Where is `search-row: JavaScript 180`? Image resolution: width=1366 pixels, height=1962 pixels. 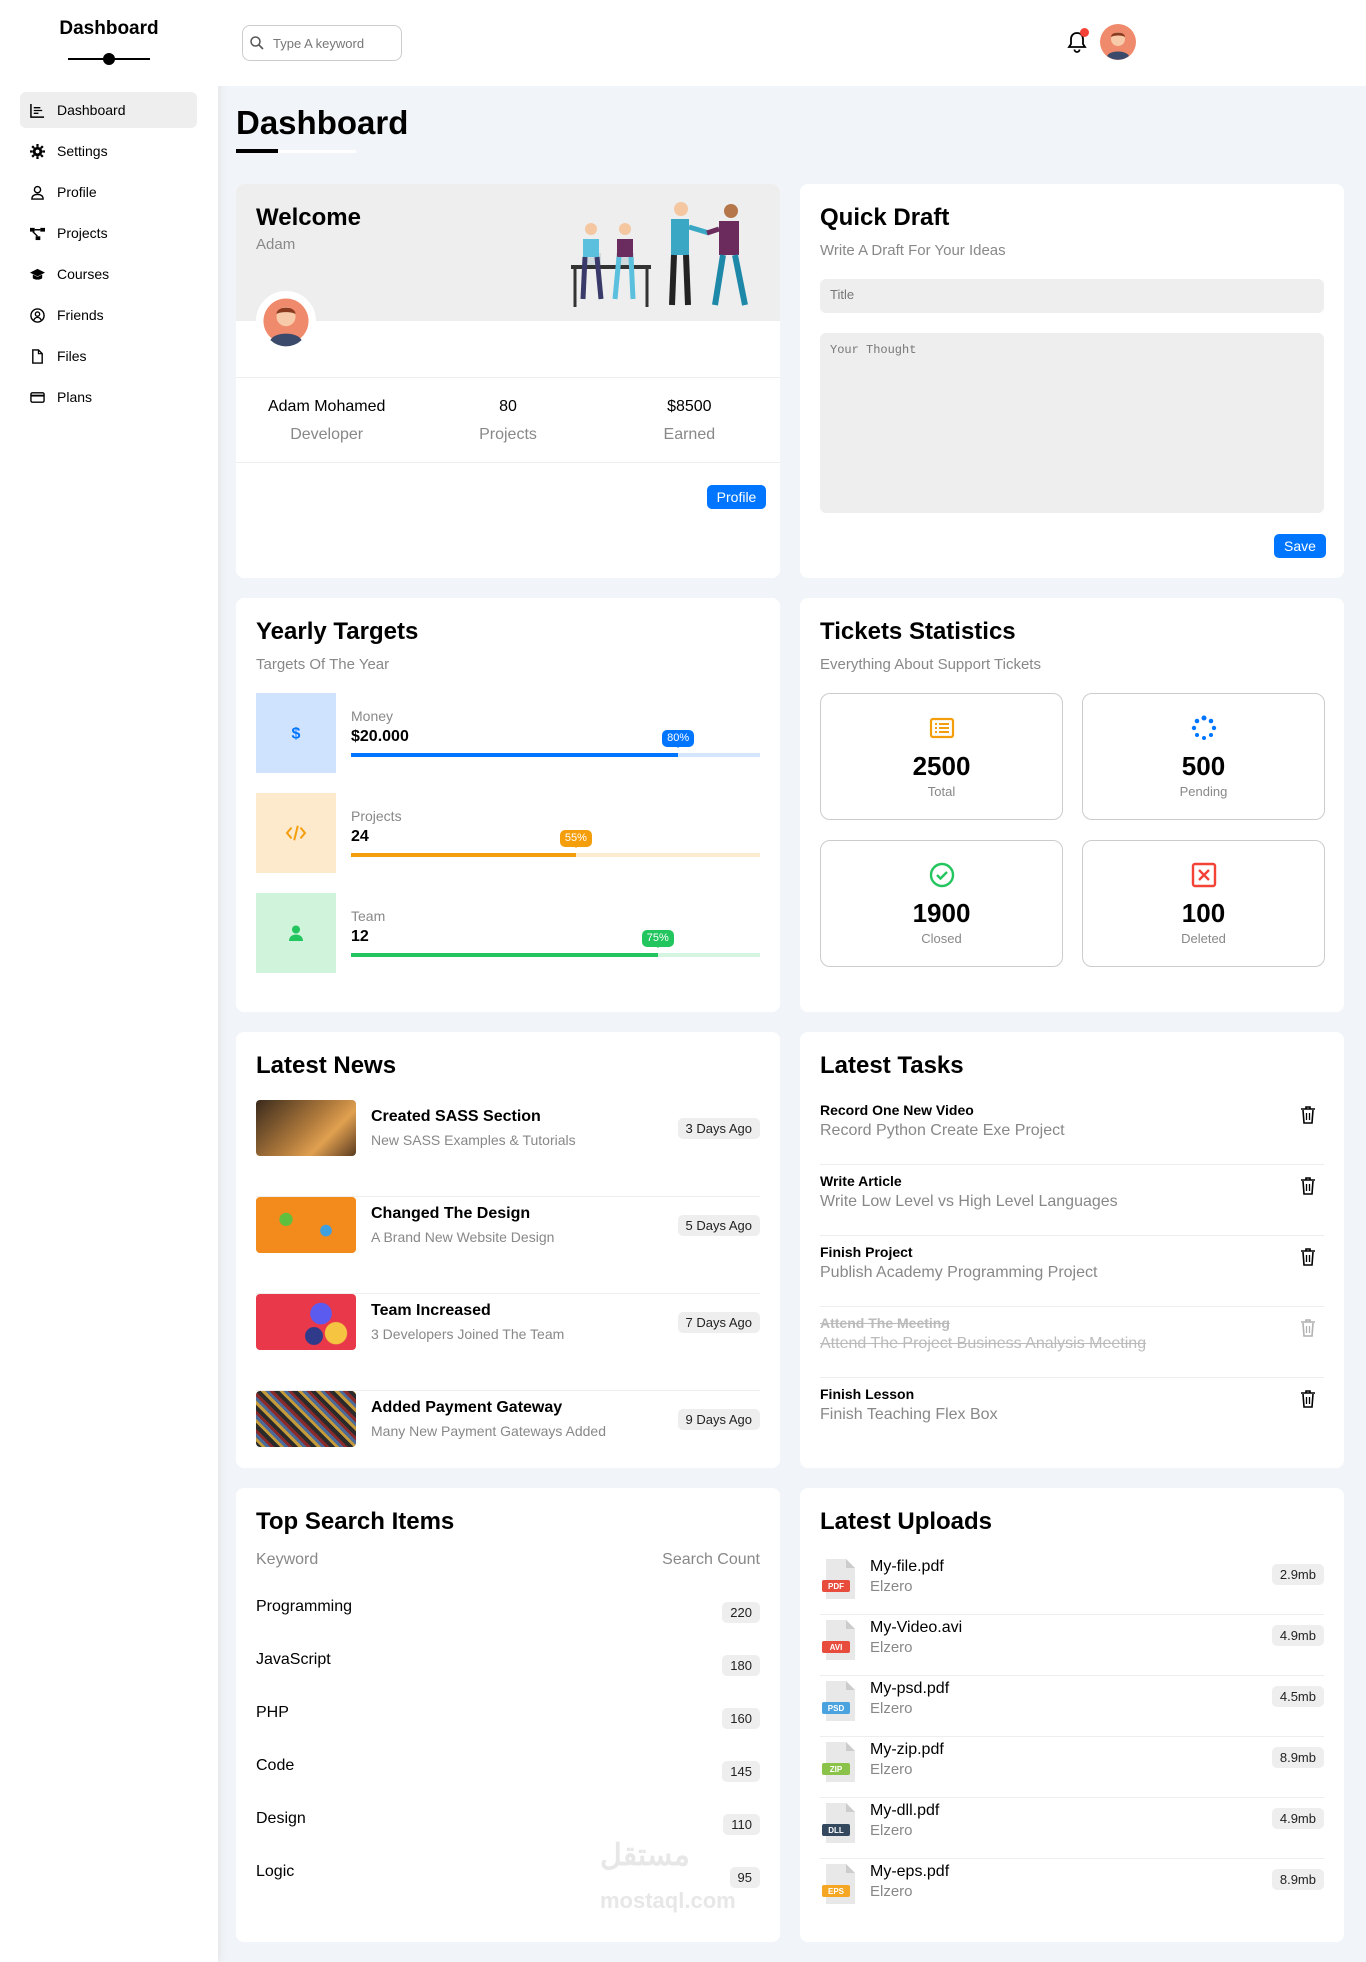 search-row: JavaScript 180 is located at coordinates (508, 1677).